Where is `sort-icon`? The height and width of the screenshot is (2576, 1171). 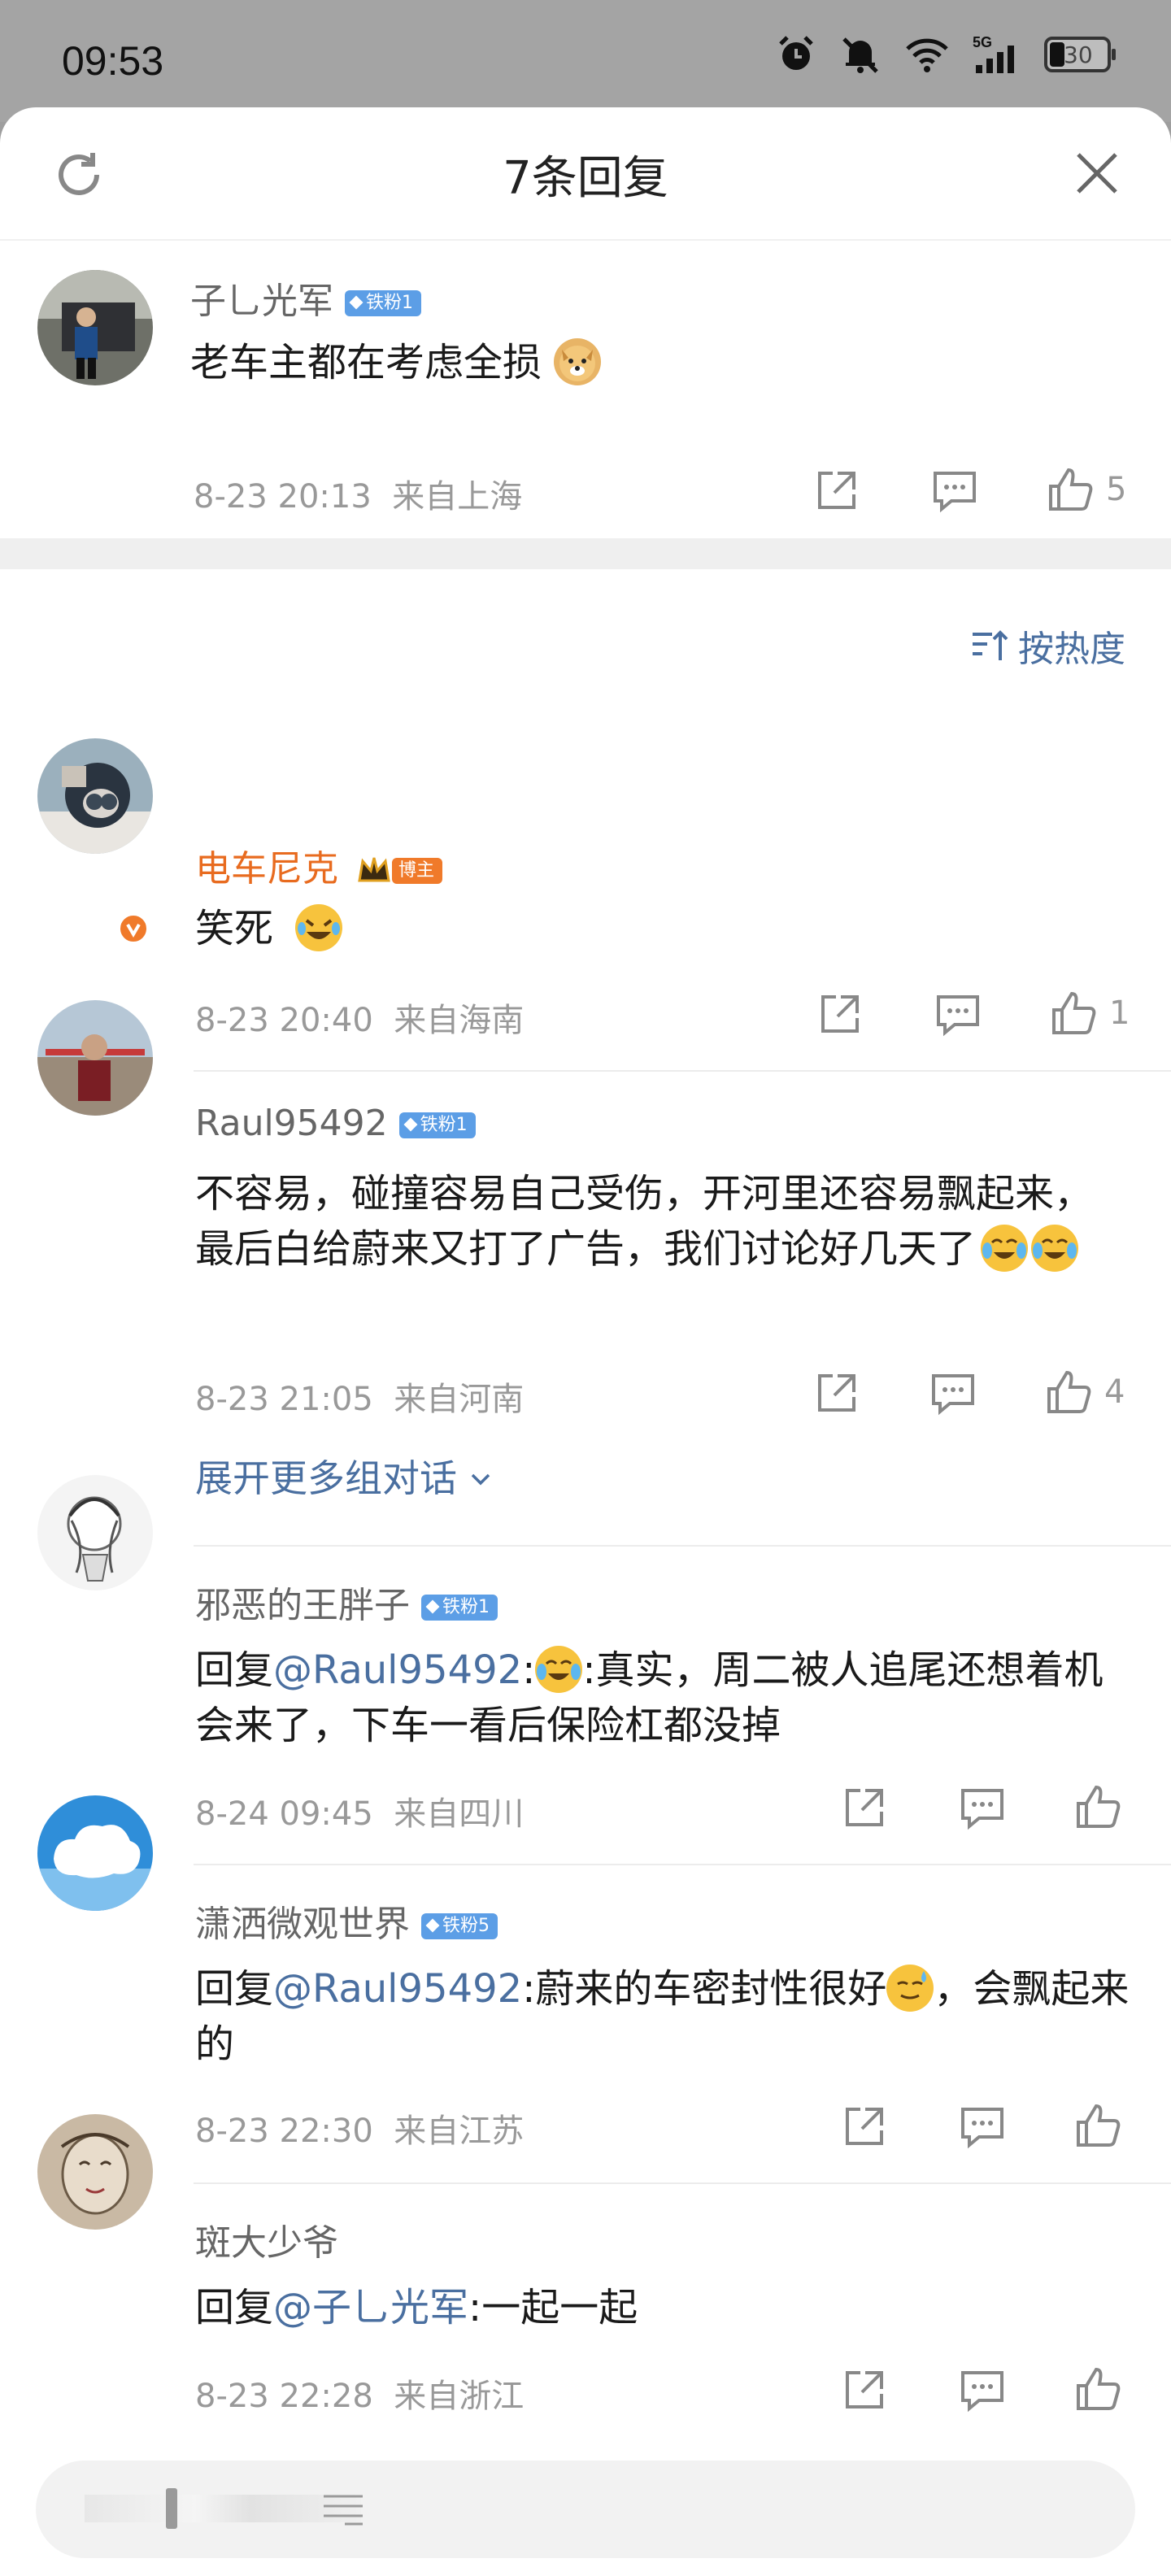 sort-icon is located at coordinates (991, 645).